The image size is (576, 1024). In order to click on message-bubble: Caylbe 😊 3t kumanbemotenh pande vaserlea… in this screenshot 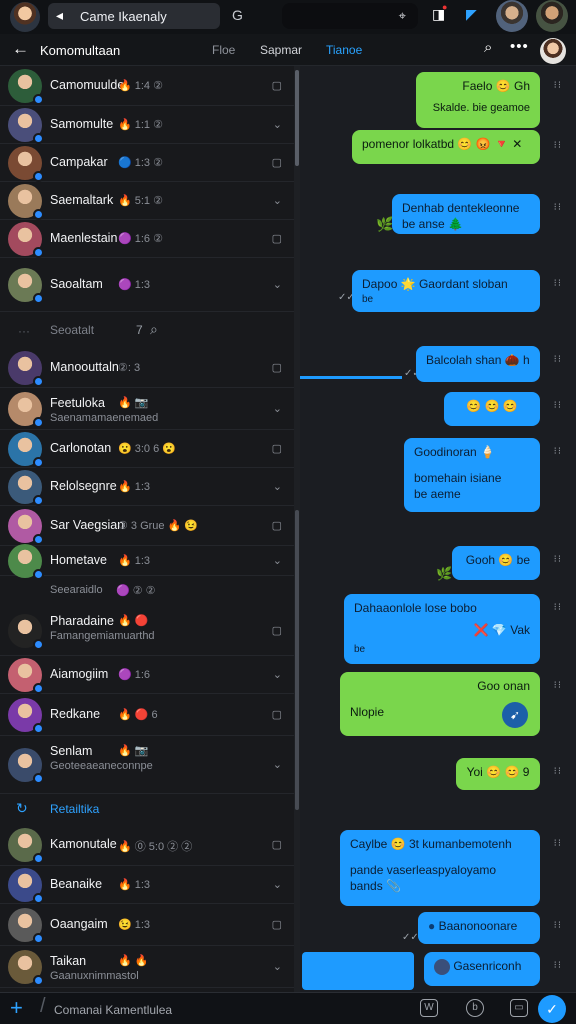, I will do `click(440, 868)`.